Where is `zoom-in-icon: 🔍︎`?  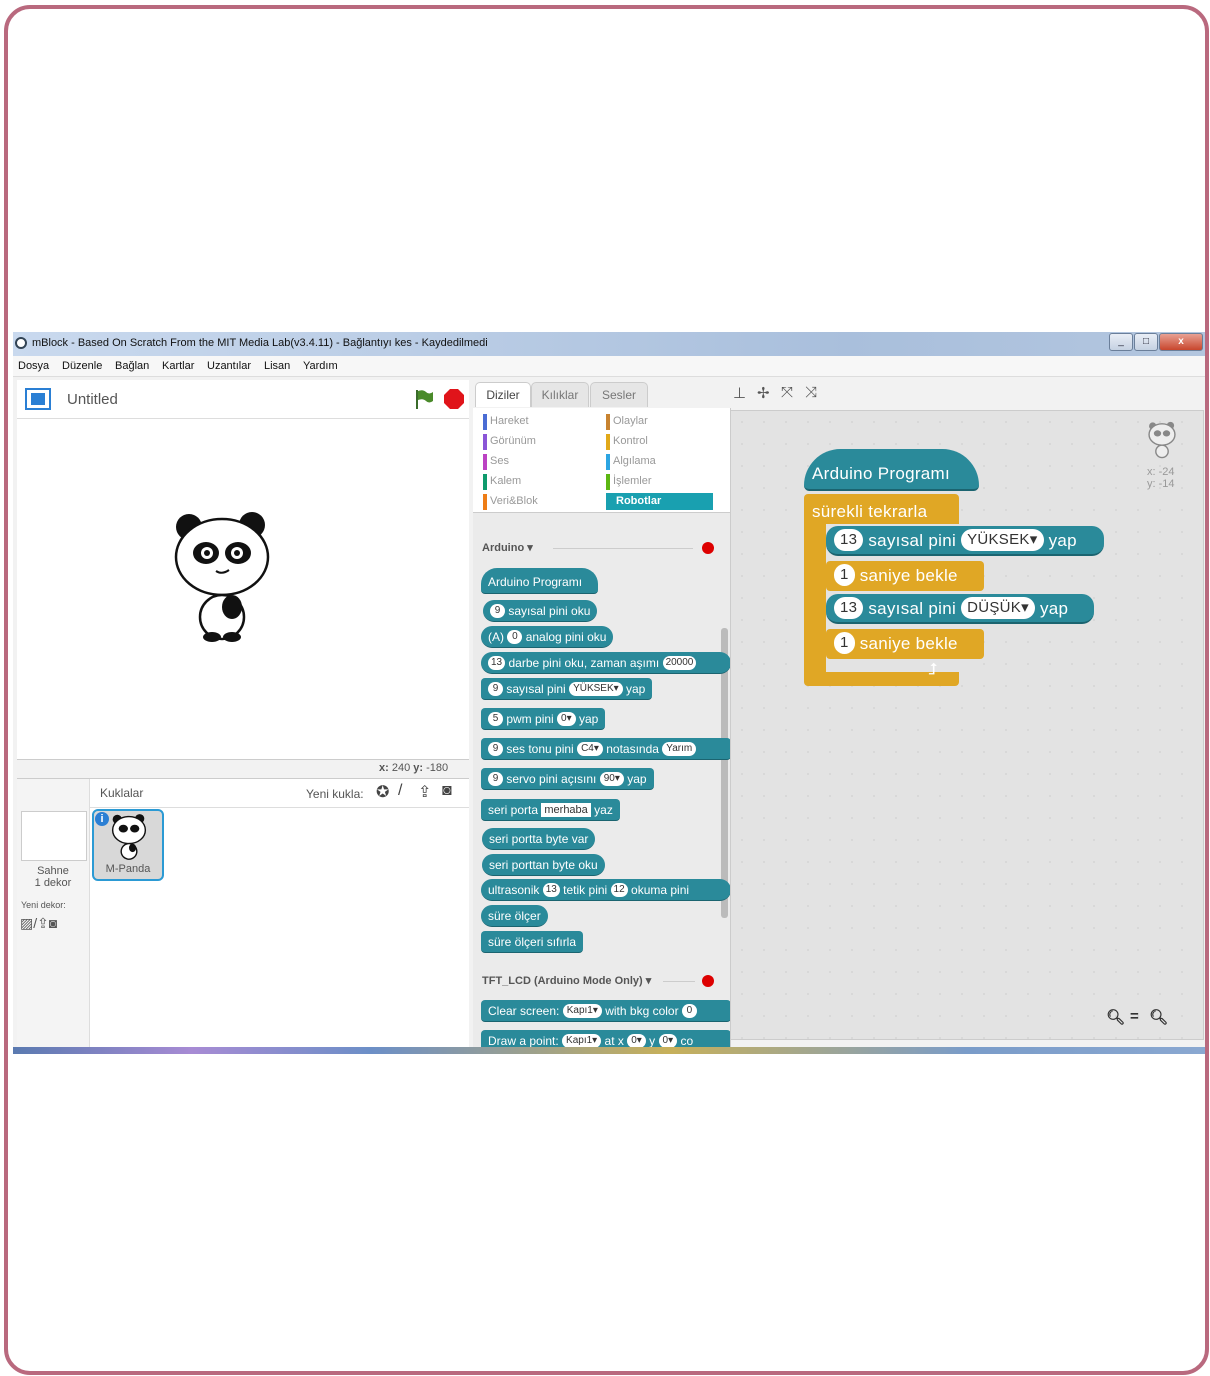
zoom-in-icon: 🔍︎ is located at coordinates (1158, 1017).